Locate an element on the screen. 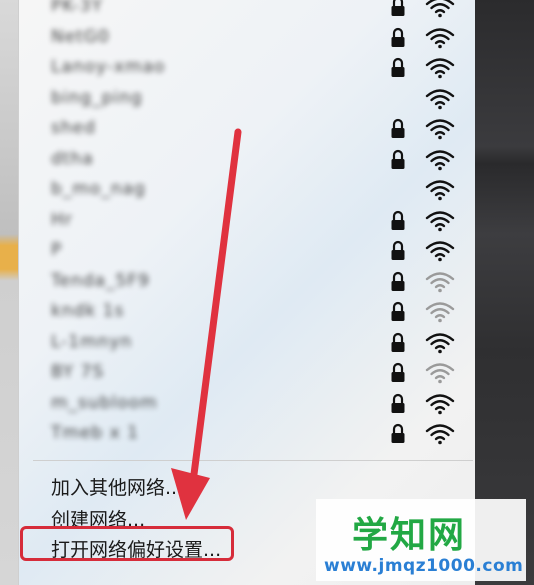 The height and width of the screenshot is (585, 534). network-name: b_mo_nag is located at coordinates (98, 189).